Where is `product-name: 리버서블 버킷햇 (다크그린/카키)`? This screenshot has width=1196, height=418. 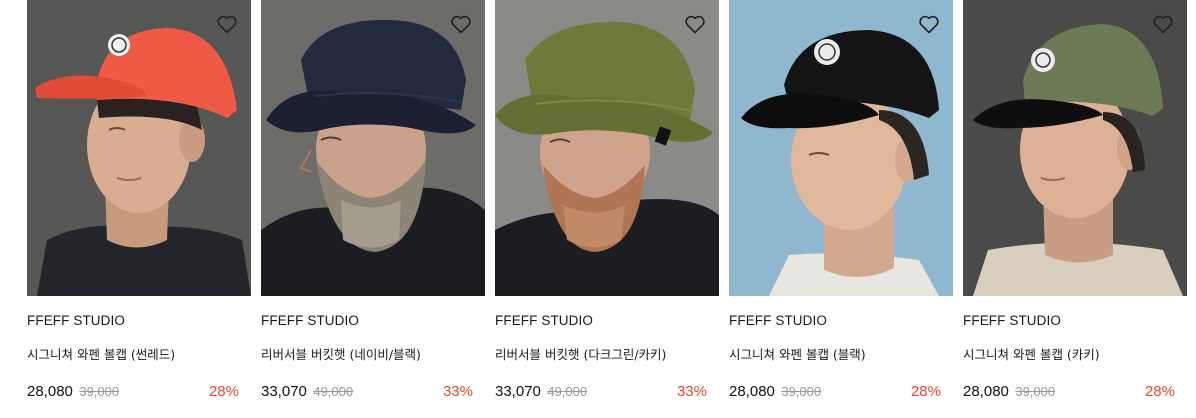
product-name: 리버서블 버킷햇 (다크그린/카키) is located at coordinates (580, 353).